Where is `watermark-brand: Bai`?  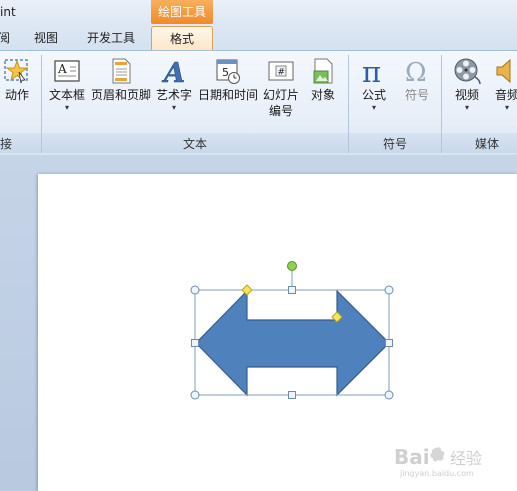 watermark-brand: Bai is located at coordinates (412, 457).